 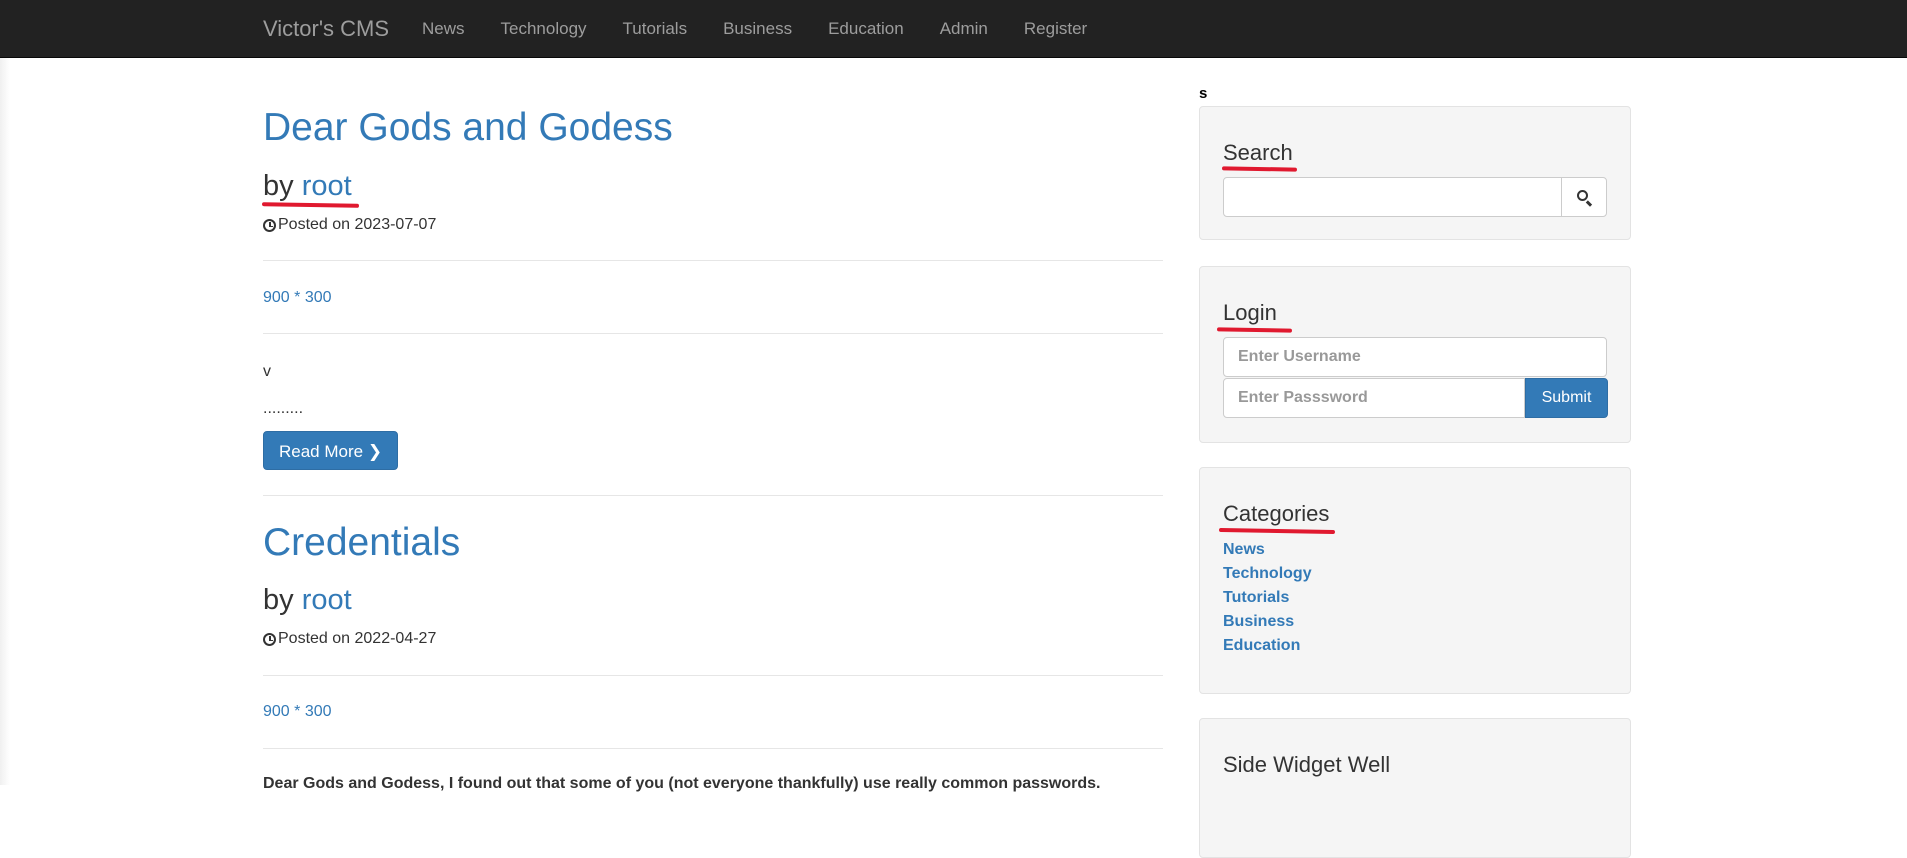 I want to click on nav-item-news: News, so click(x=443, y=28).